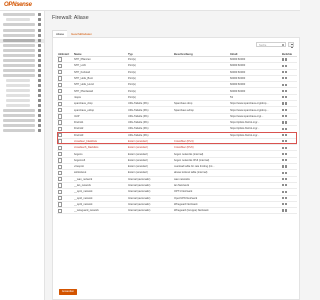 This screenshot has height=300, width=320. What do you see at coordinates (291, 45) in the screenshot?
I see `column-options-button` at bounding box center [291, 45].